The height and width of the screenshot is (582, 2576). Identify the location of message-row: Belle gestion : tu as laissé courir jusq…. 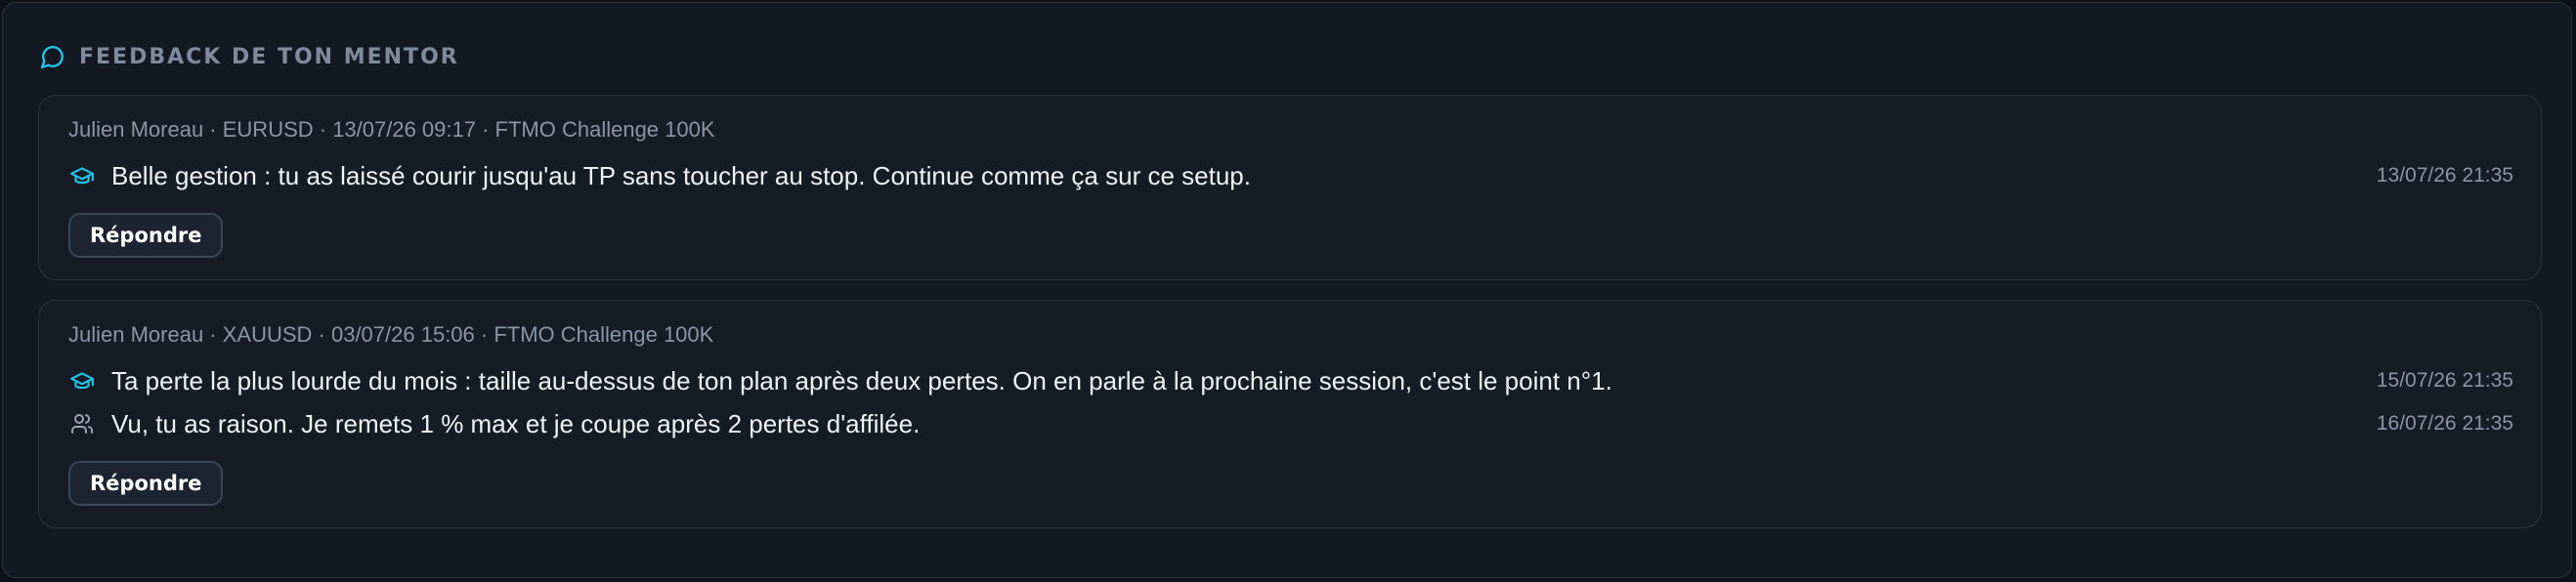
(1290, 175).